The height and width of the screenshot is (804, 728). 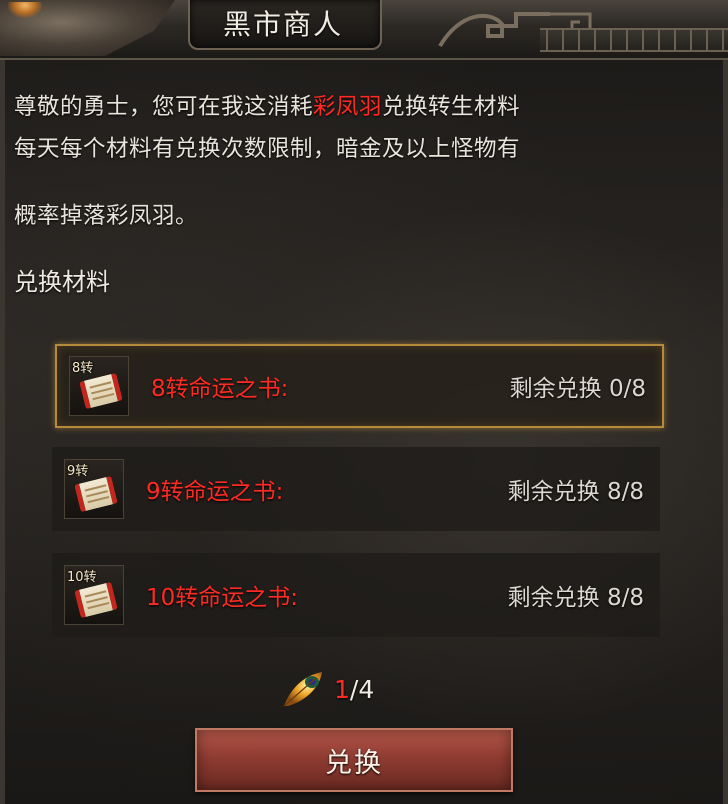 What do you see at coordinates (356, 489) in the screenshot?
I see `exchange-item-9: 9转 9转命运之书: 剩余兑换 8/8` at bounding box center [356, 489].